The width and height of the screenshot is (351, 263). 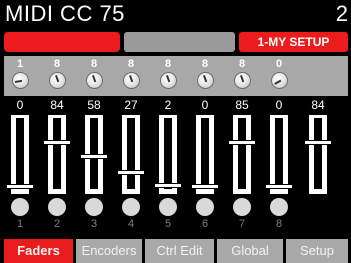 I want to click on fader-7-slot, so click(x=242, y=153).